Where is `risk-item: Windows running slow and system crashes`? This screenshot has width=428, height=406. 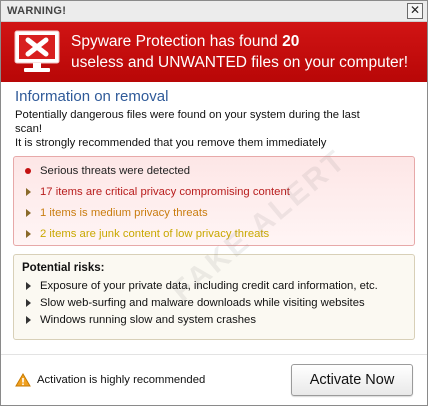 risk-item: Windows running slow and system crashes is located at coordinates (218, 319).